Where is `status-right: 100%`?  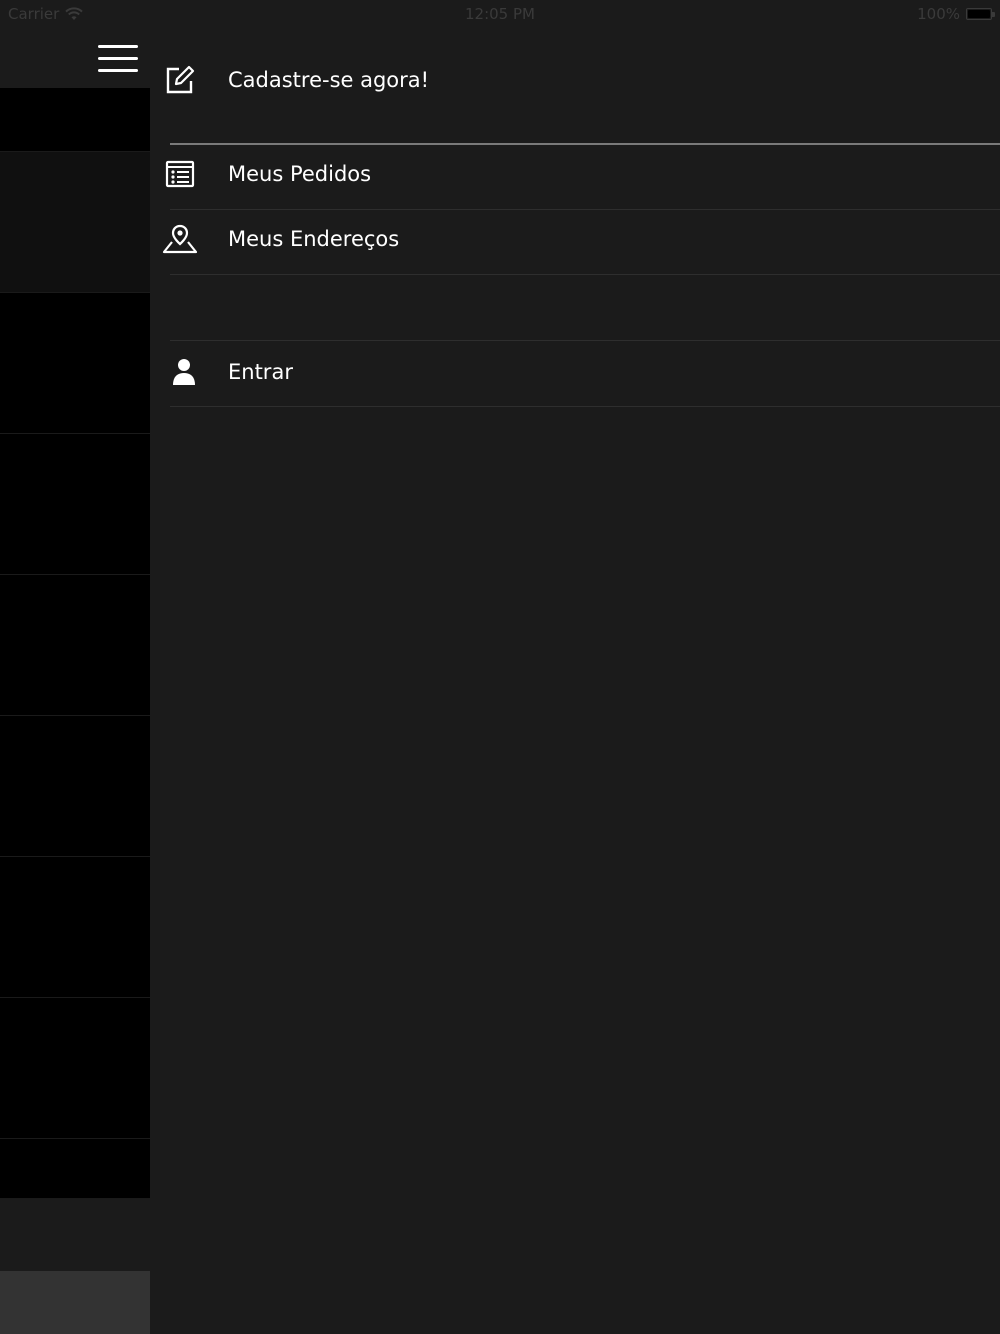
status-right: 100% is located at coordinates (956, 14).